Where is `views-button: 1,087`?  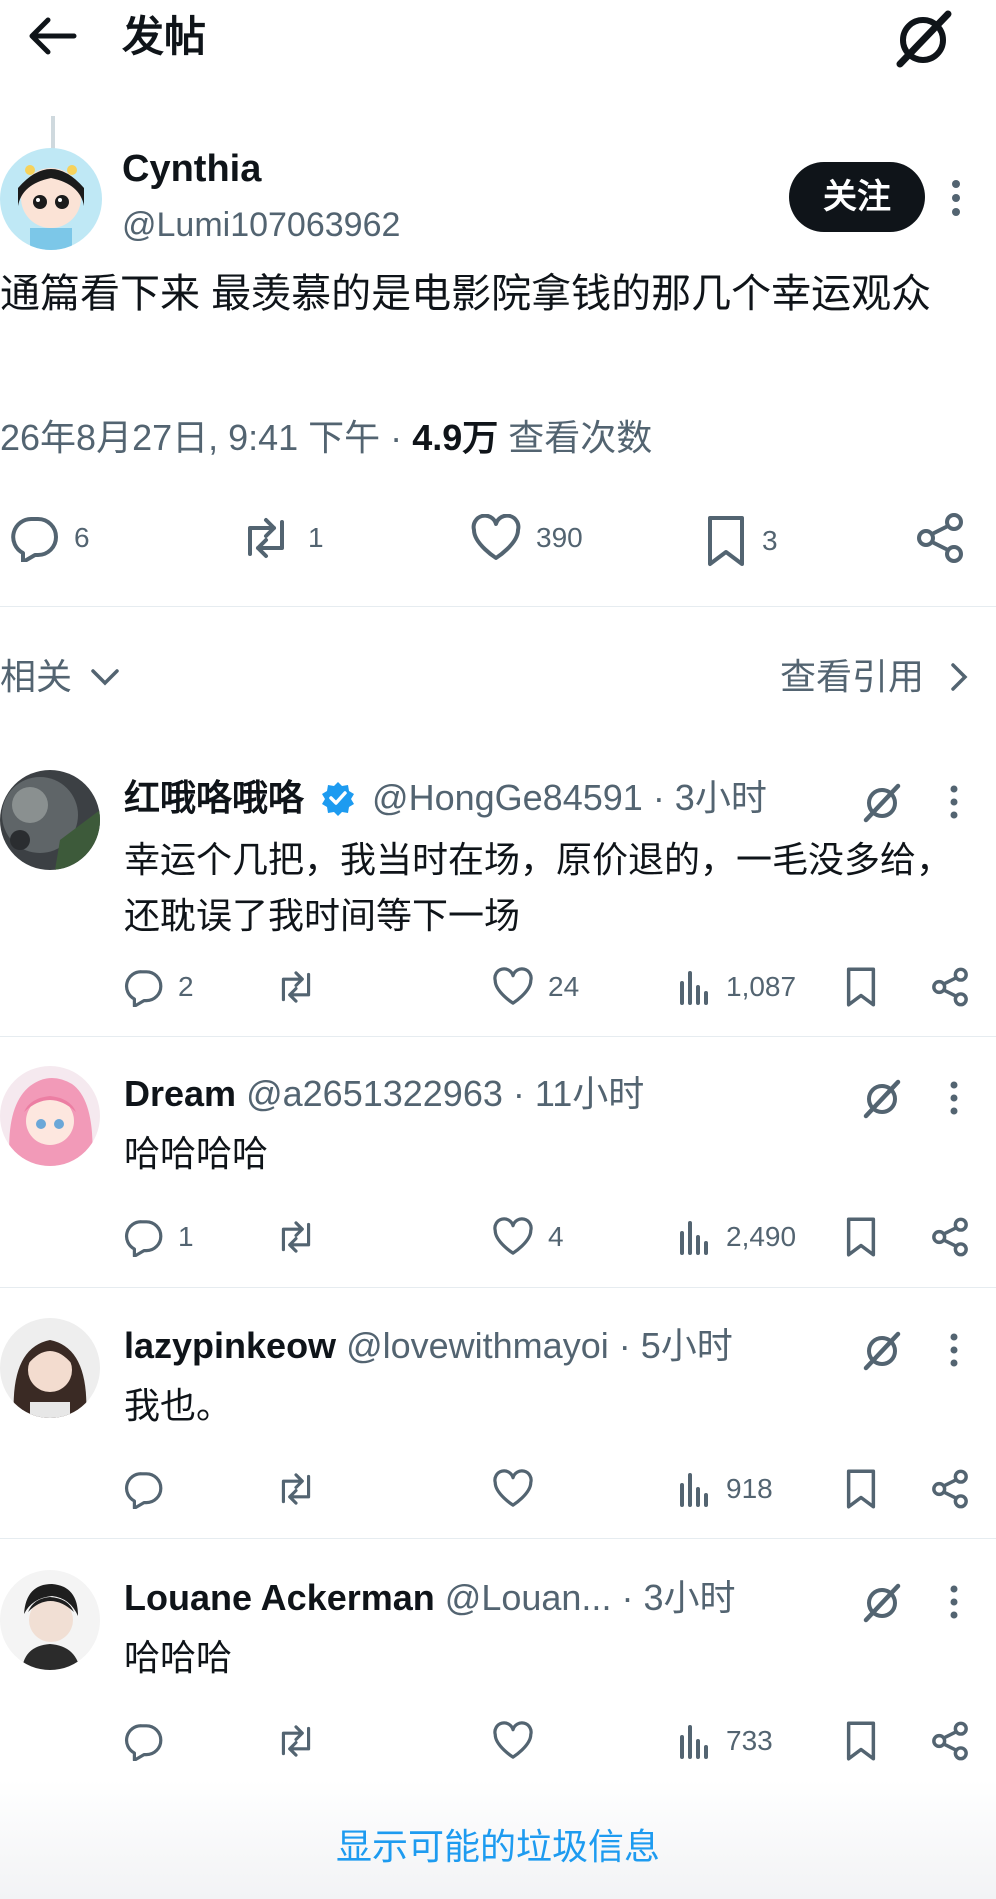
views-button: 1,087 is located at coordinates (737, 987).